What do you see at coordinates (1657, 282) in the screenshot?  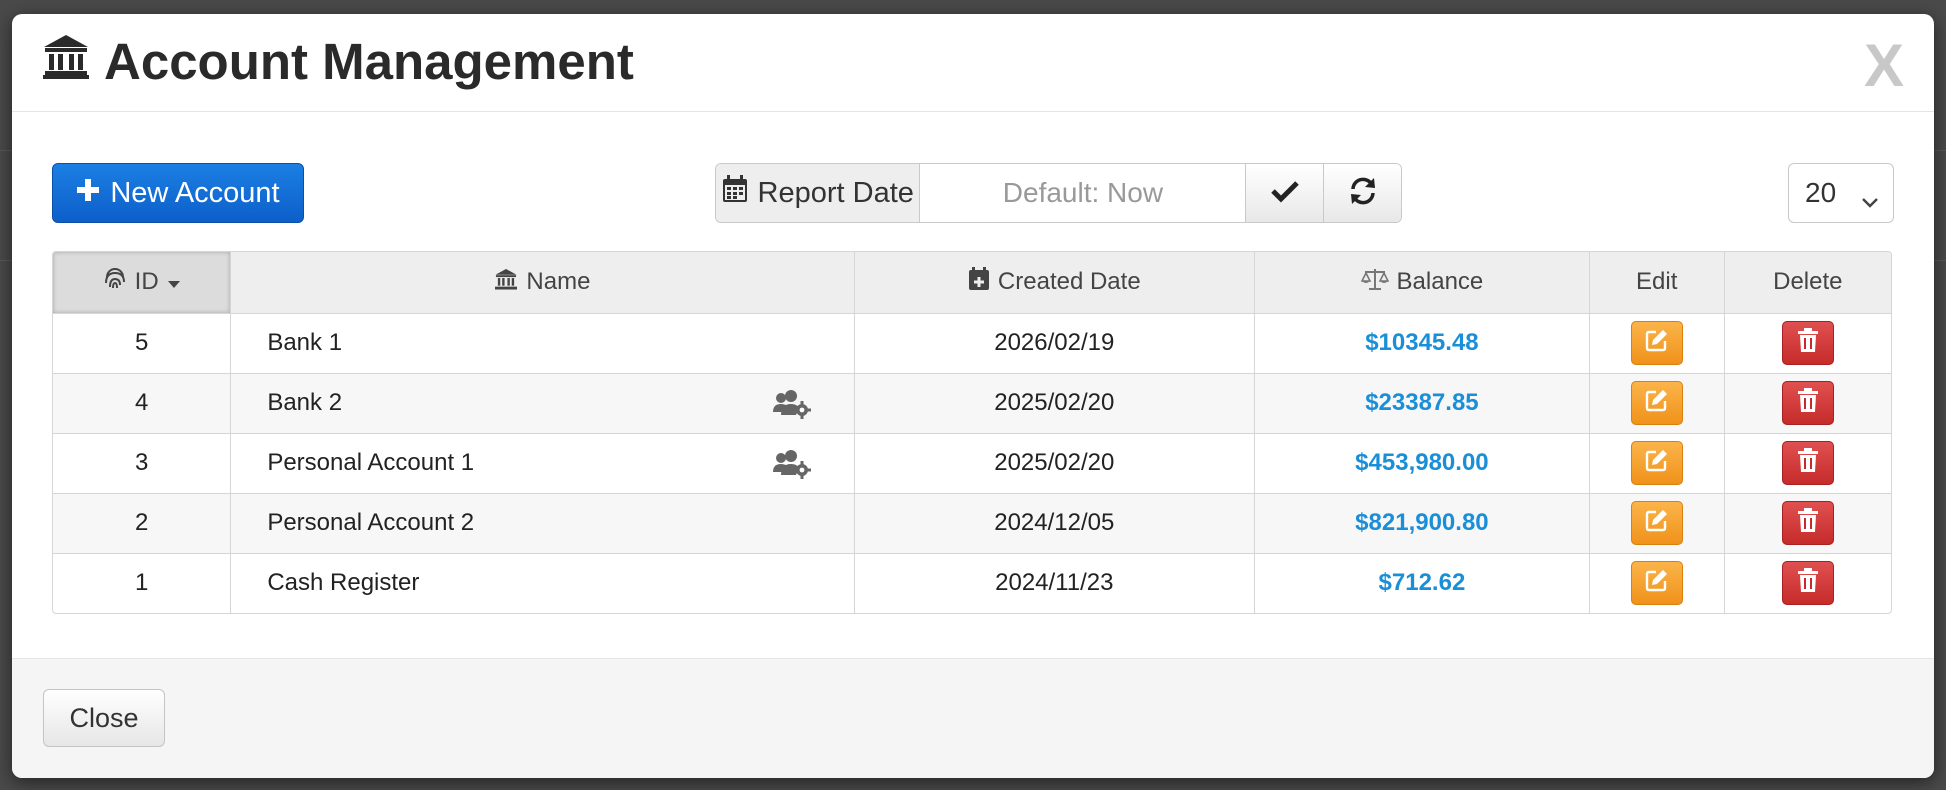 I see `edit-header-label: Edit` at bounding box center [1657, 282].